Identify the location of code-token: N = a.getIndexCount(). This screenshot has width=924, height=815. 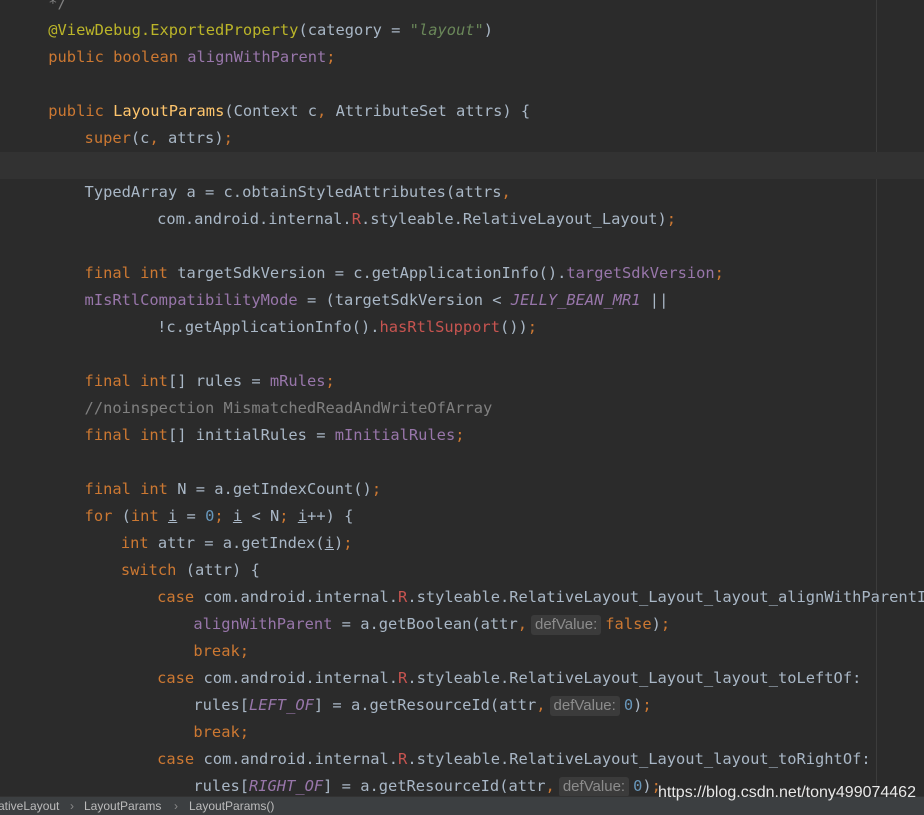
(274, 489).